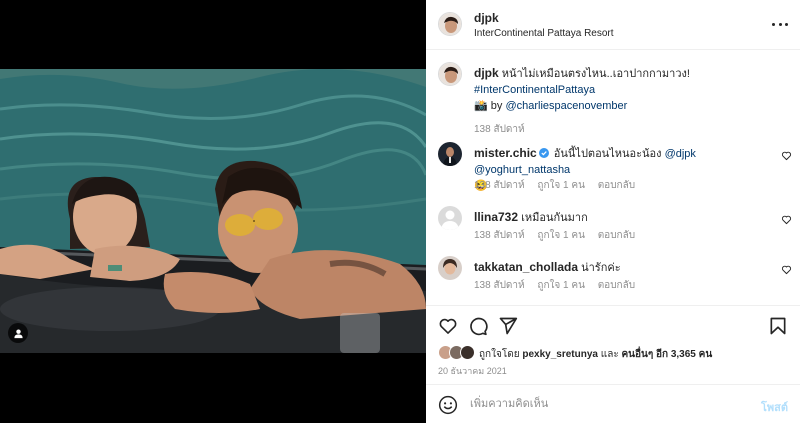  What do you see at coordinates (481, 106) in the screenshot?
I see `camera-emoji: 📸` at bounding box center [481, 106].